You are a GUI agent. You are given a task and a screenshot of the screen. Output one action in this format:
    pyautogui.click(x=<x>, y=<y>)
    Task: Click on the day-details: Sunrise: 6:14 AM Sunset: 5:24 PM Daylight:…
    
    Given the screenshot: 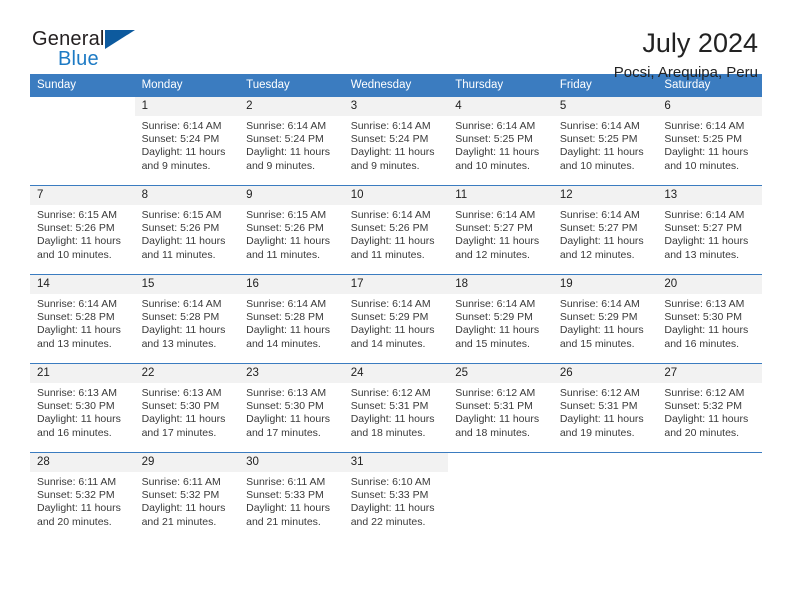 What is the action you would take?
    pyautogui.click(x=187, y=144)
    